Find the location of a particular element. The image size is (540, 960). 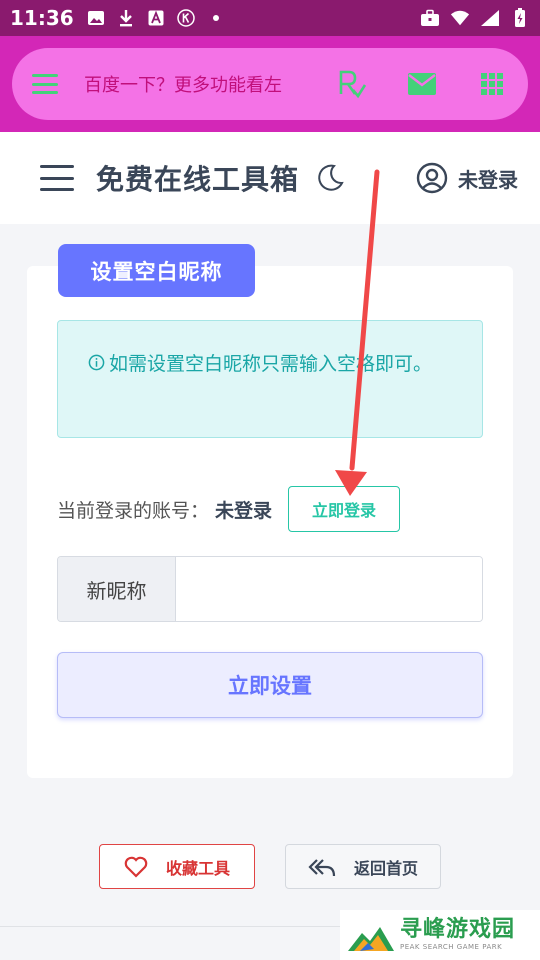

rx-icon is located at coordinates (352, 84).